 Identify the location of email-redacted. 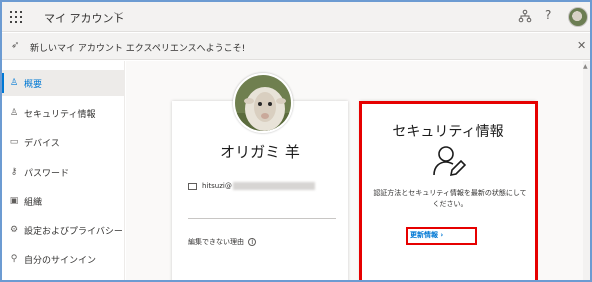
(273, 186).